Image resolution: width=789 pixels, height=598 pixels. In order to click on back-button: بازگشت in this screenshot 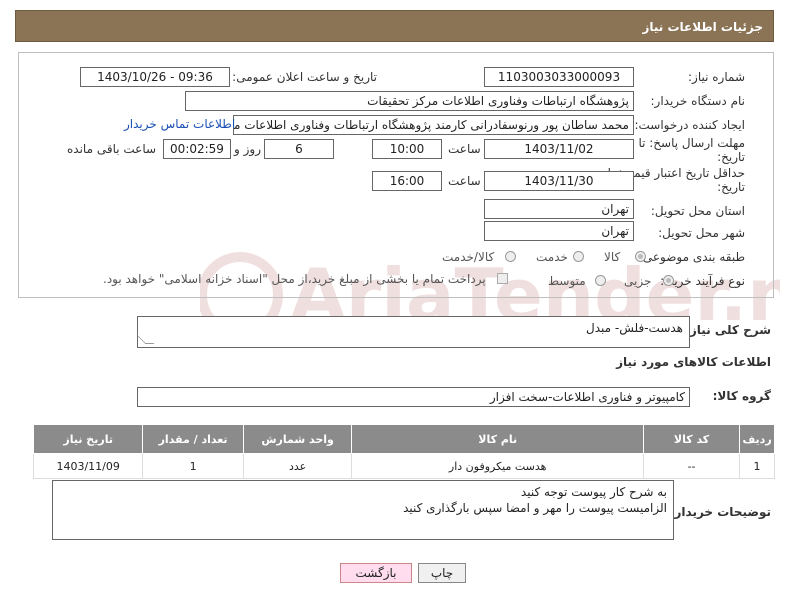, I will do `click(376, 573)`.